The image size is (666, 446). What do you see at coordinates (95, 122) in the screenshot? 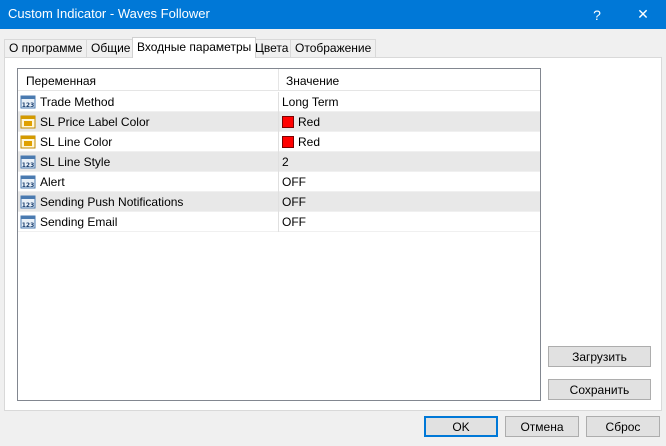
I see `parameter-name: SL Price Label Color` at bounding box center [95, 122].